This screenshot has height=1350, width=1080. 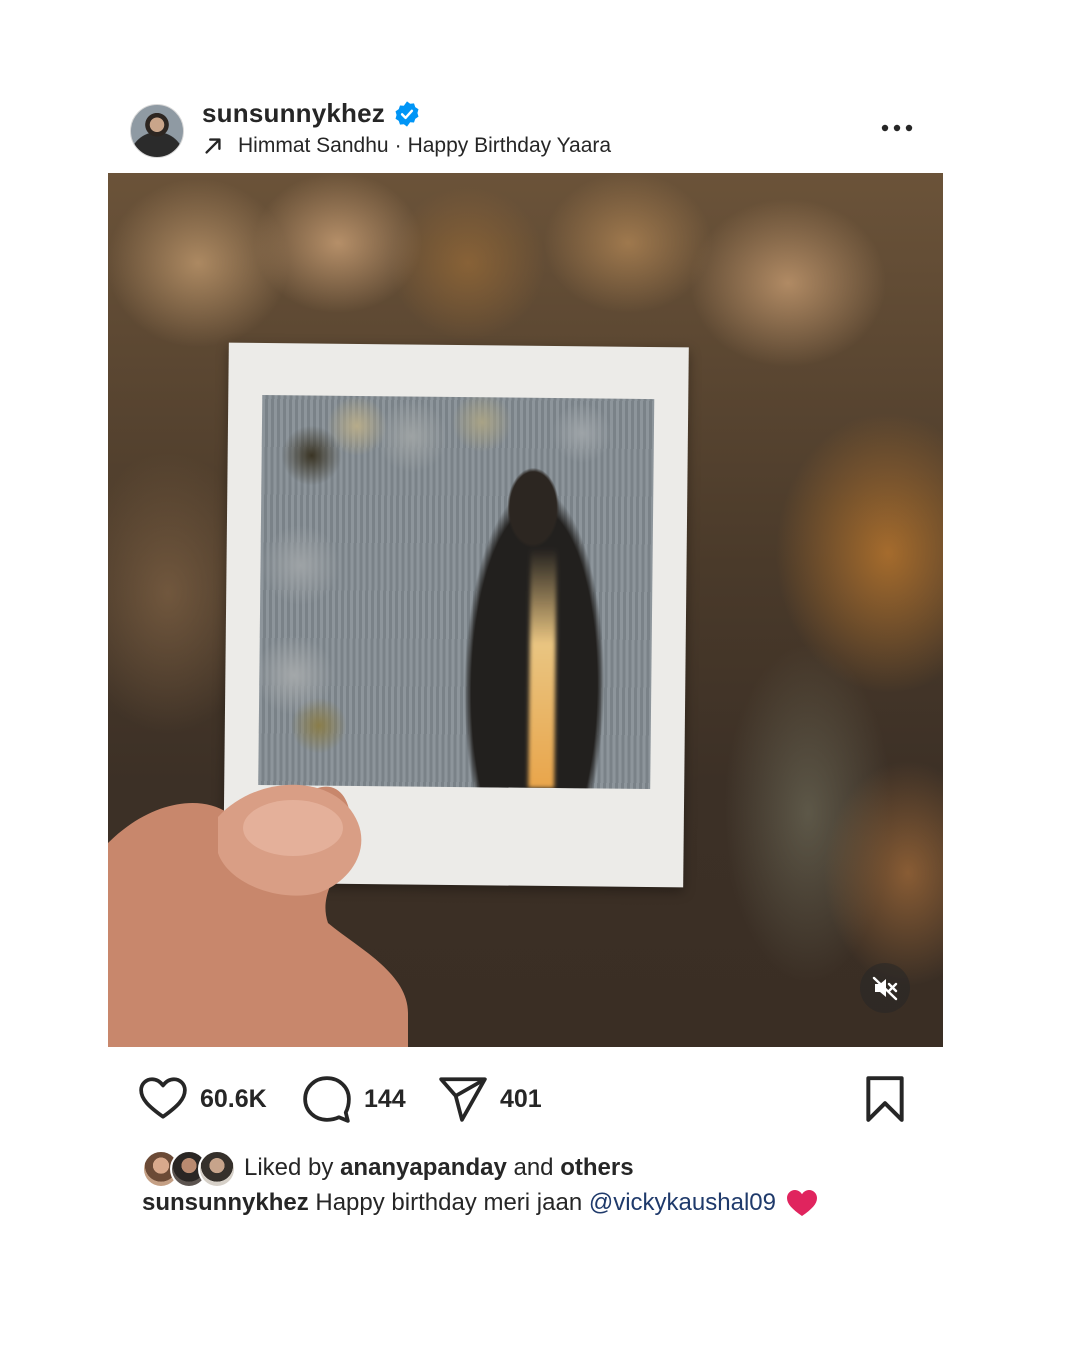 I want to click on comment-count: 144, so click(x=385, y=1099).